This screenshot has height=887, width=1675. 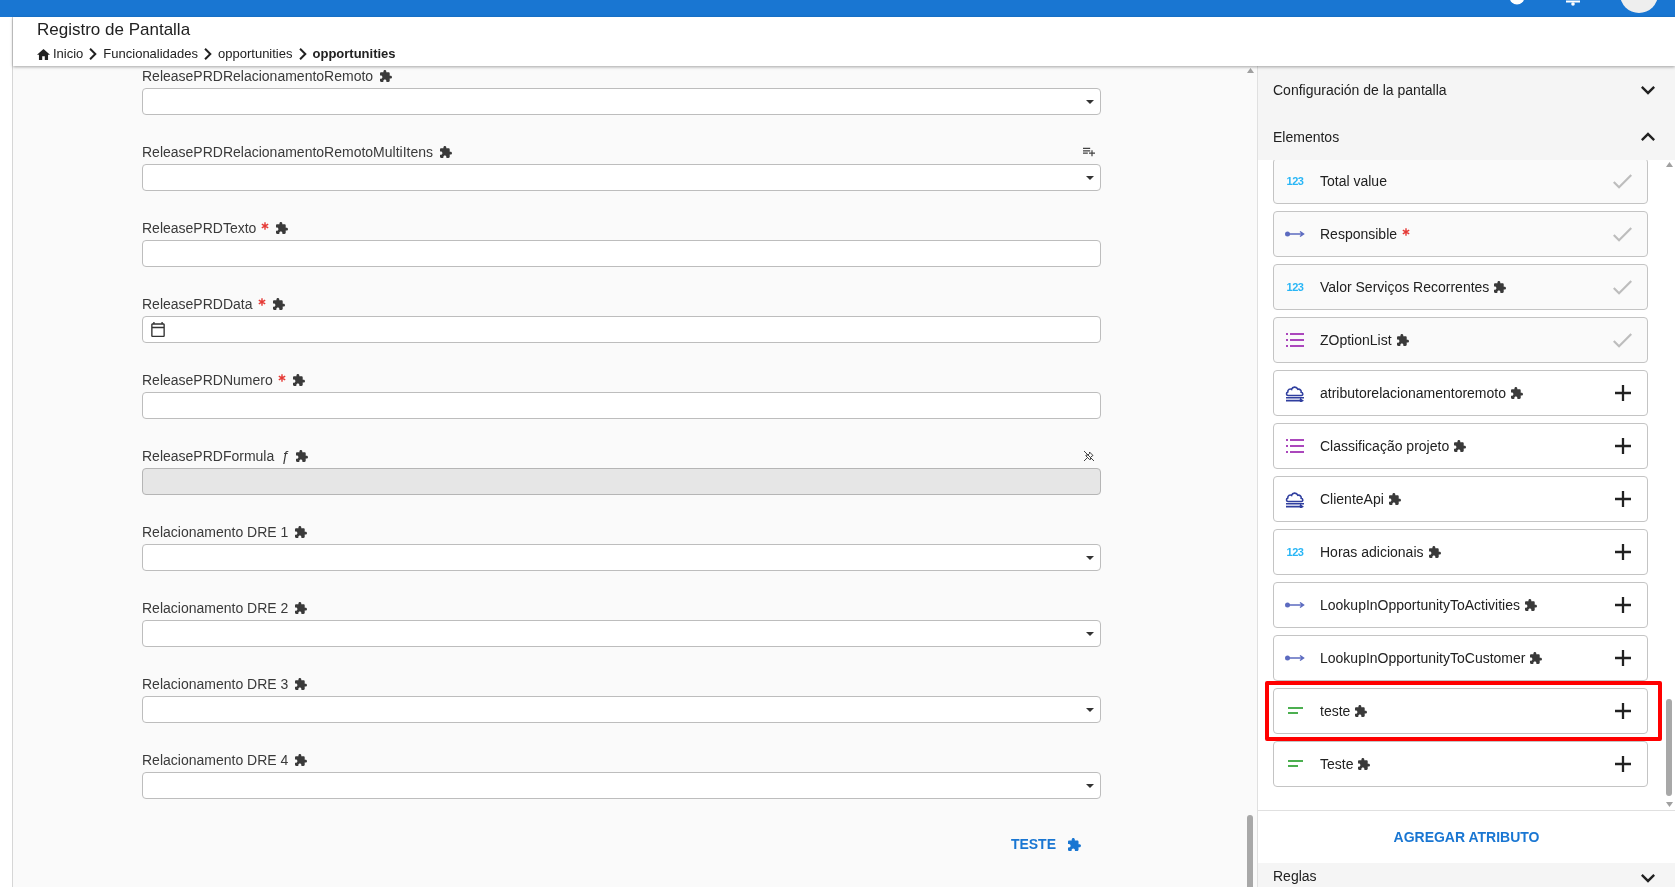 What do you see at coordinates (114, 30) in the screenshot?
I see `page-title: Registro de Pantalla` at bounding box center [114, 30].